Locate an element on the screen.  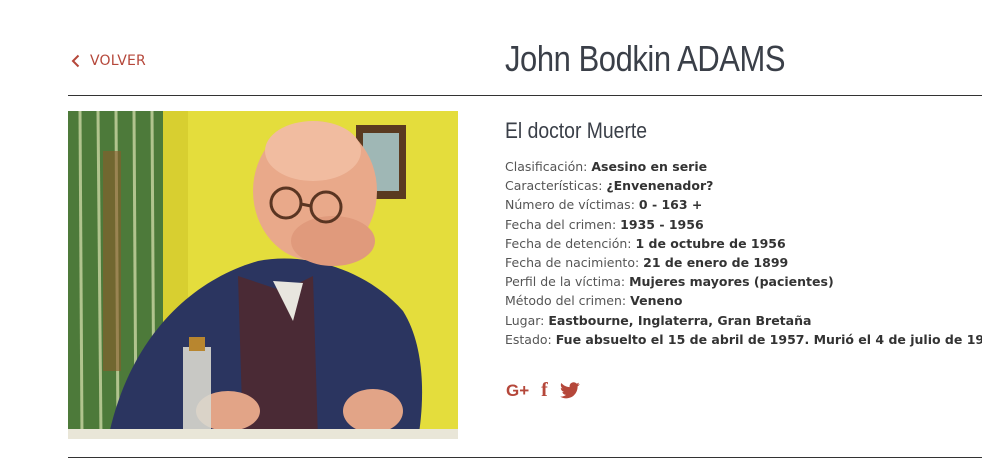
top-divider is located at coordinates (525, 95).